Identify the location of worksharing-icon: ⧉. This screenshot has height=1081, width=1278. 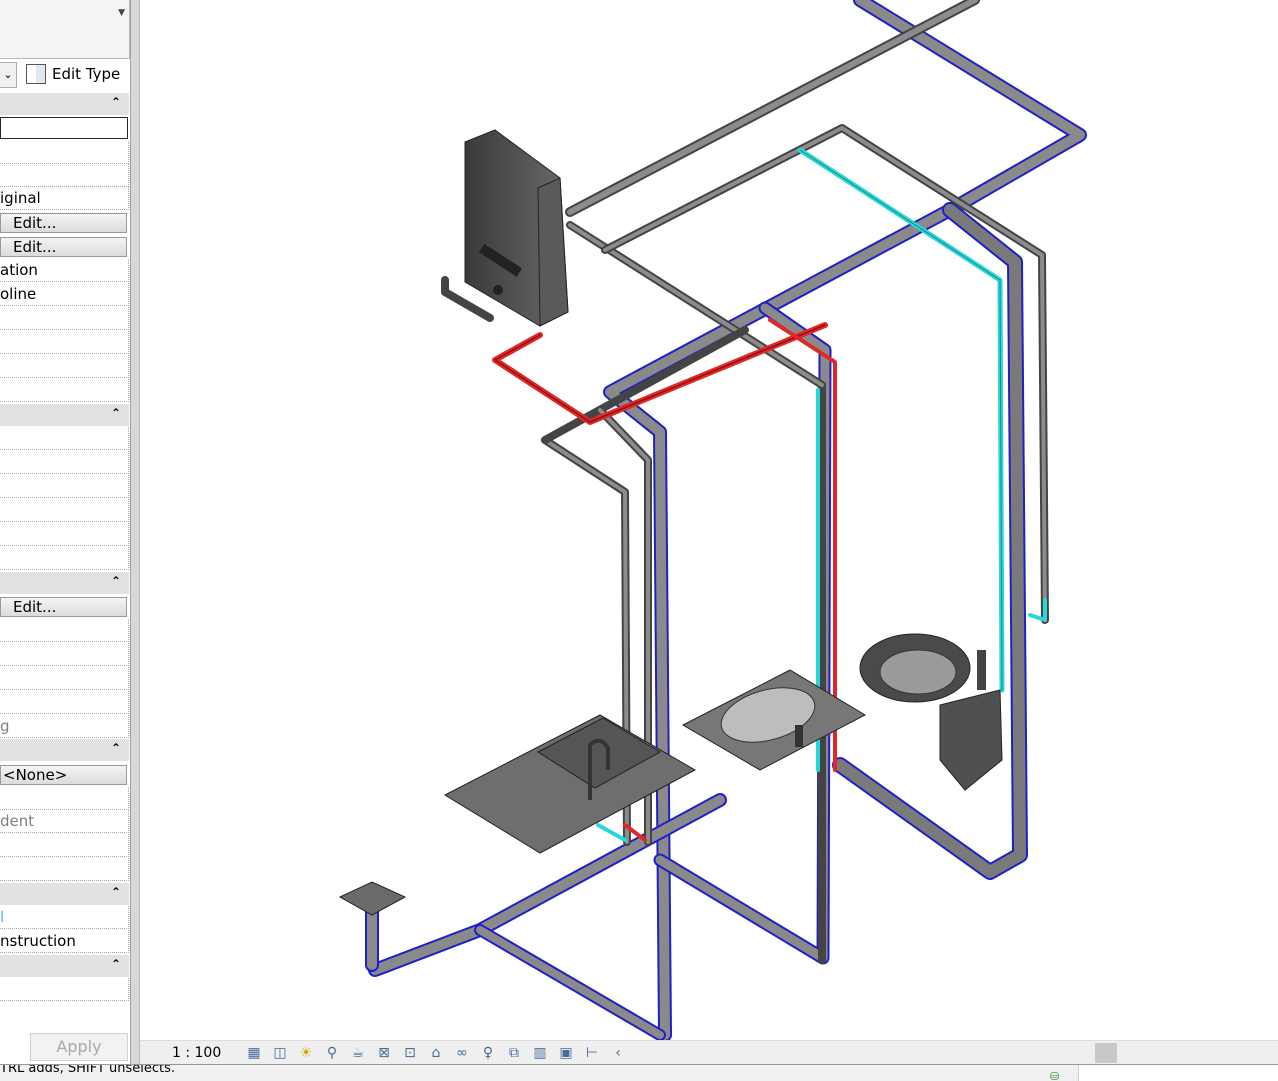
(514, 1053).